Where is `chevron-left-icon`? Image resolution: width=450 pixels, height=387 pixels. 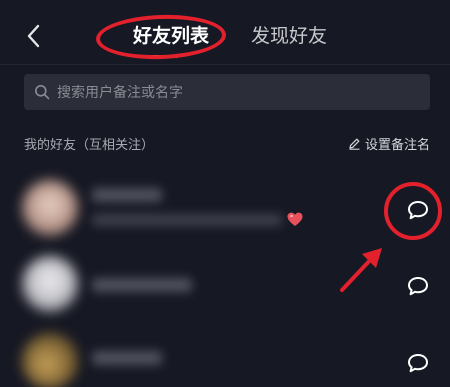 chevron-left-icon is located at coordinates (33, 36).